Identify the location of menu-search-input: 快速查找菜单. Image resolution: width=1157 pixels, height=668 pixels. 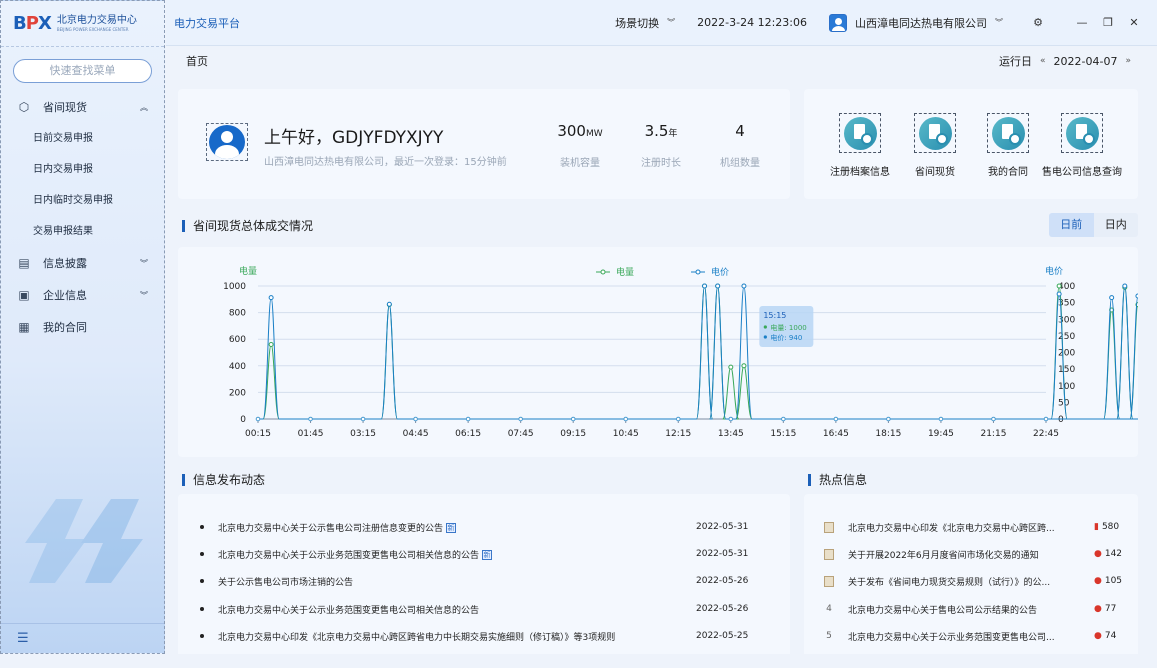
(82, 71).